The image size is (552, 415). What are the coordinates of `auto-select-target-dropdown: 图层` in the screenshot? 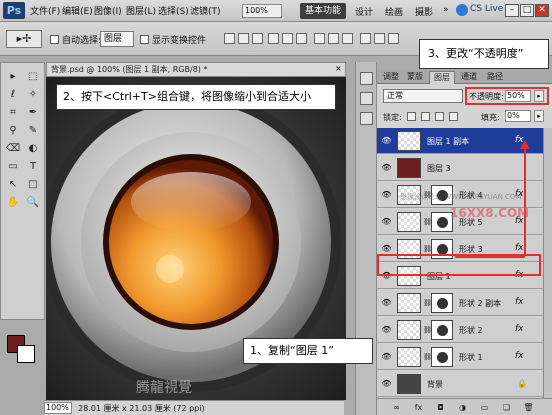 It's located at (117, 39).